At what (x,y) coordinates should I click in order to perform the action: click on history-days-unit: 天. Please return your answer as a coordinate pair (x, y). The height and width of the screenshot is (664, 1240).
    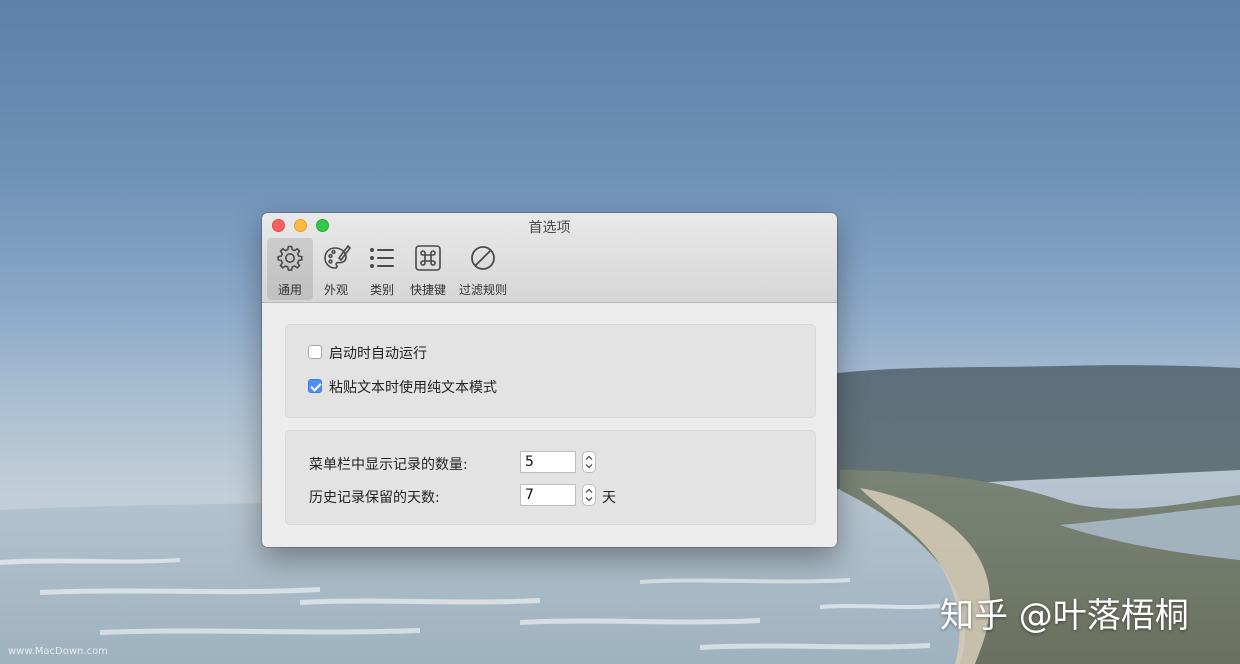
    Looking at the image, I should click on (609, 498).